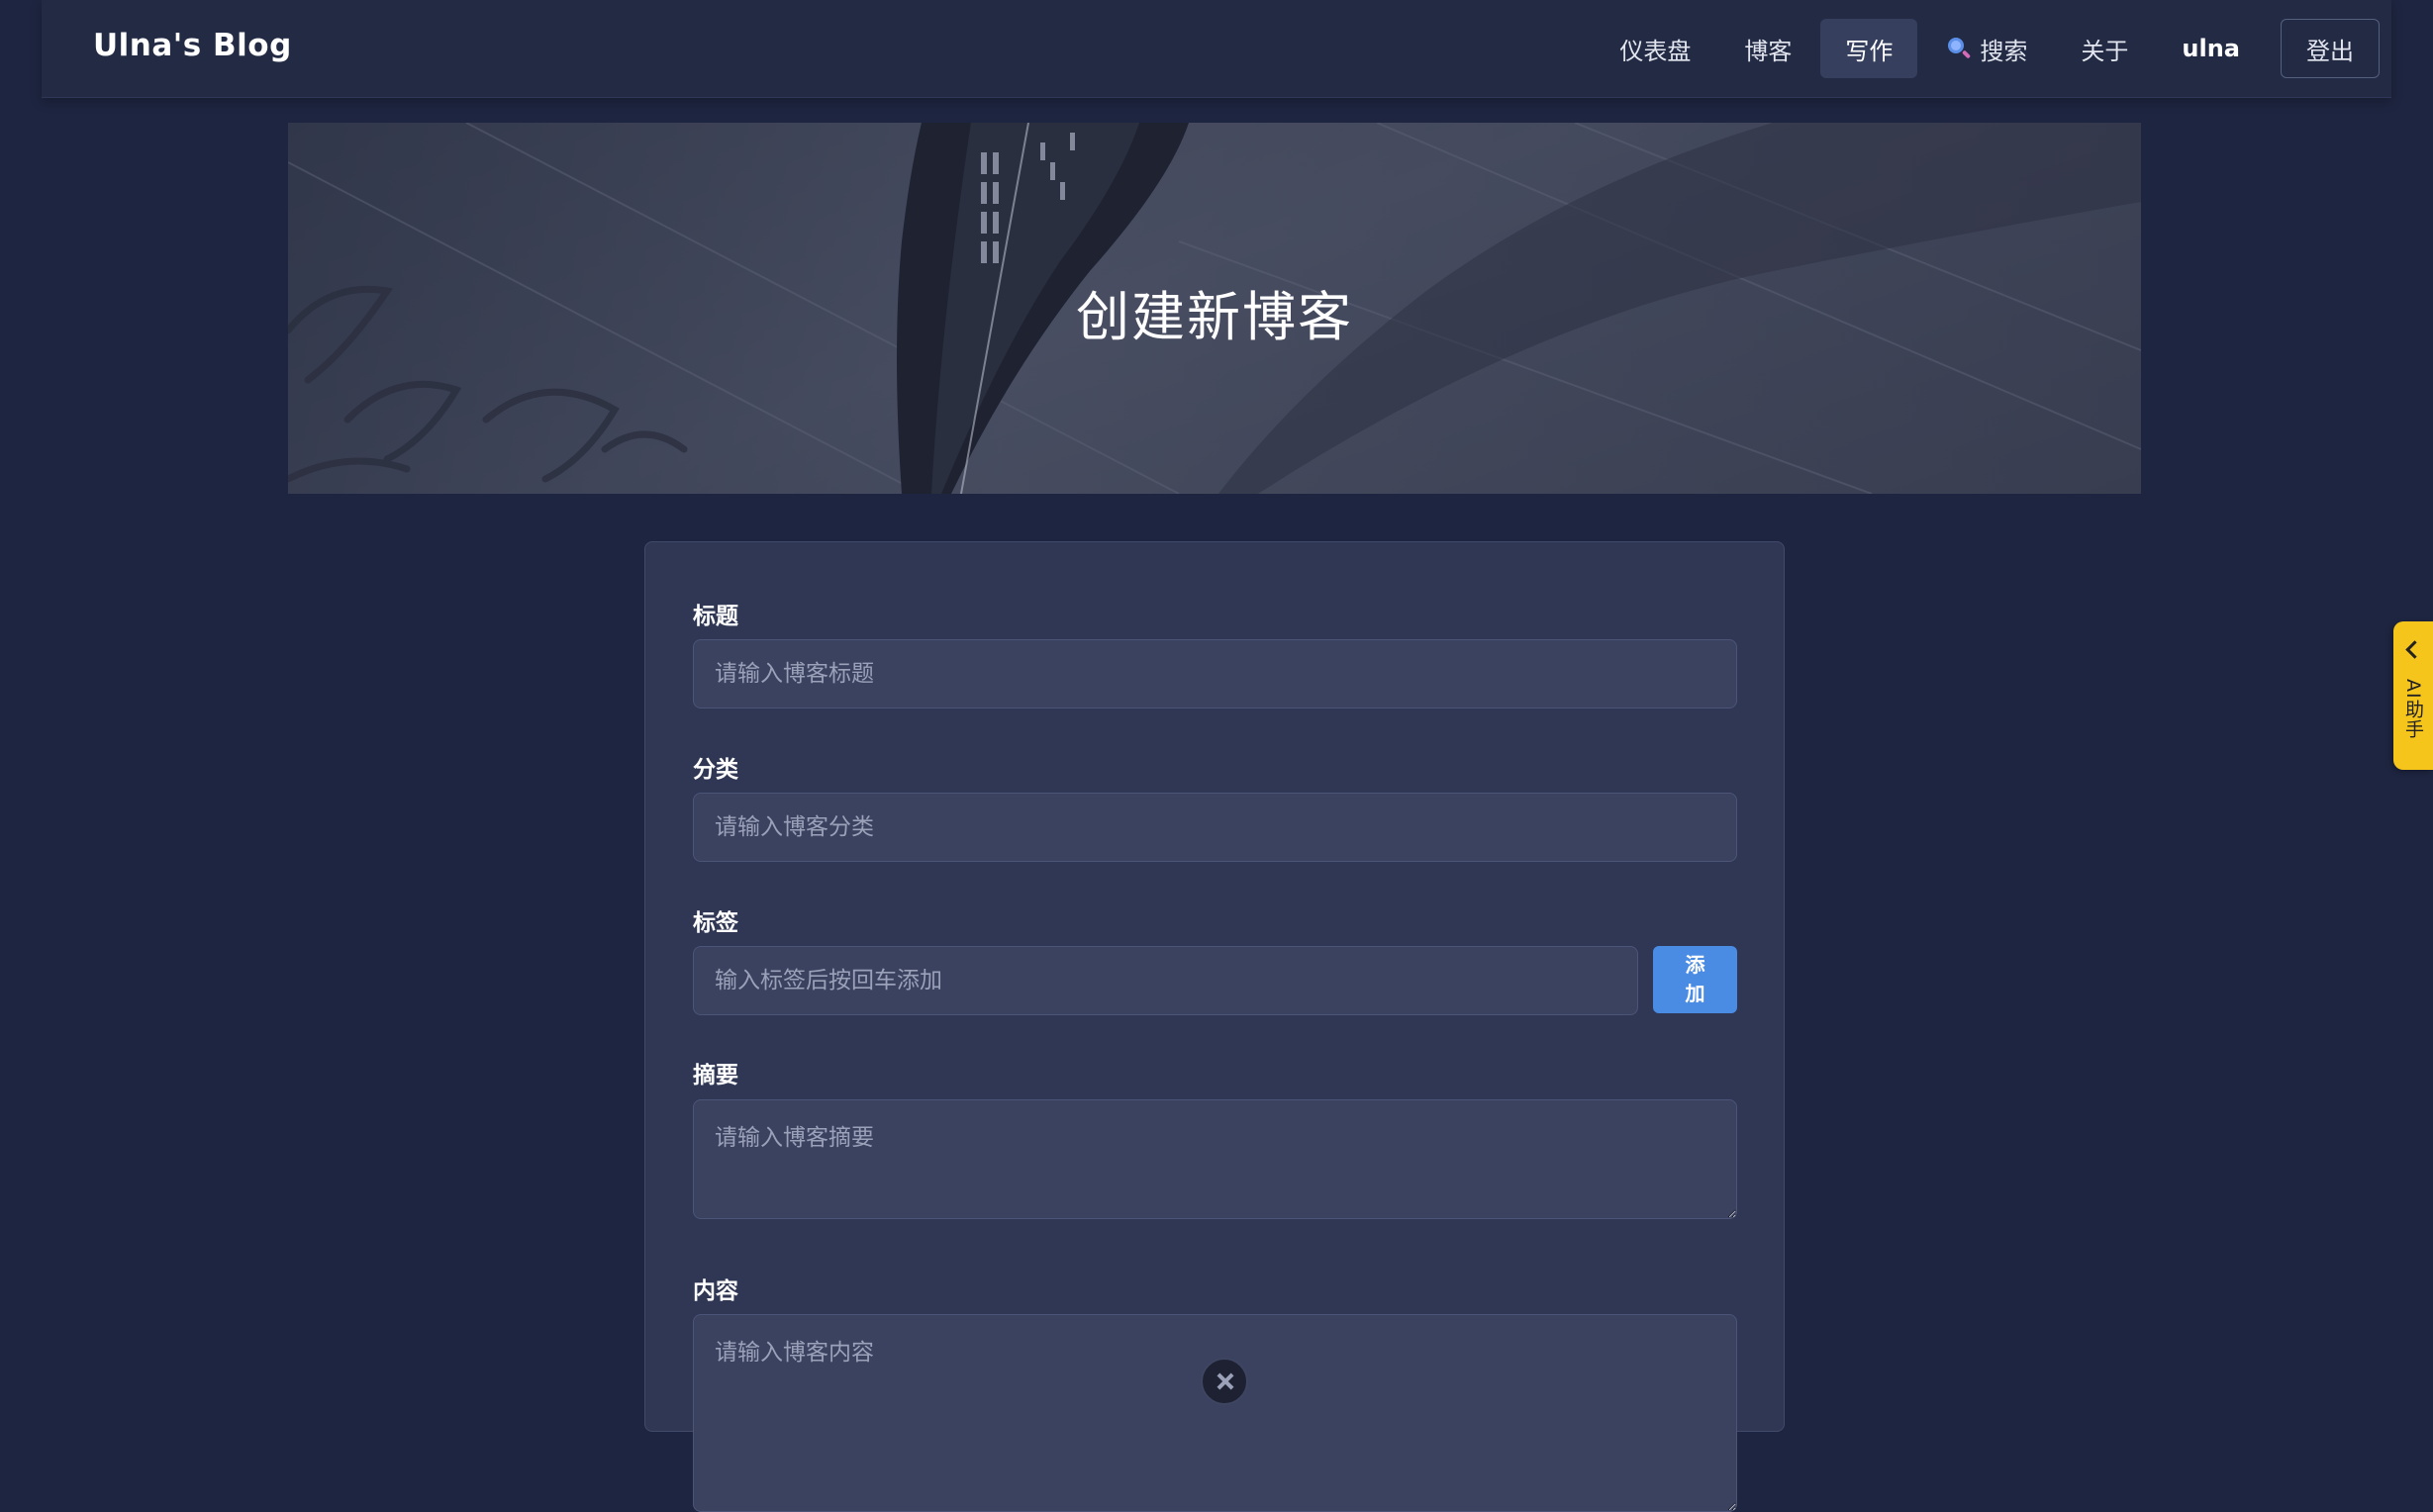 The height and width of the screenshot is (1512, 2433). What do you see at coordinates (1165, 981) in the screenshot?
I see `tags-input` at bounding box center [1165, 981].